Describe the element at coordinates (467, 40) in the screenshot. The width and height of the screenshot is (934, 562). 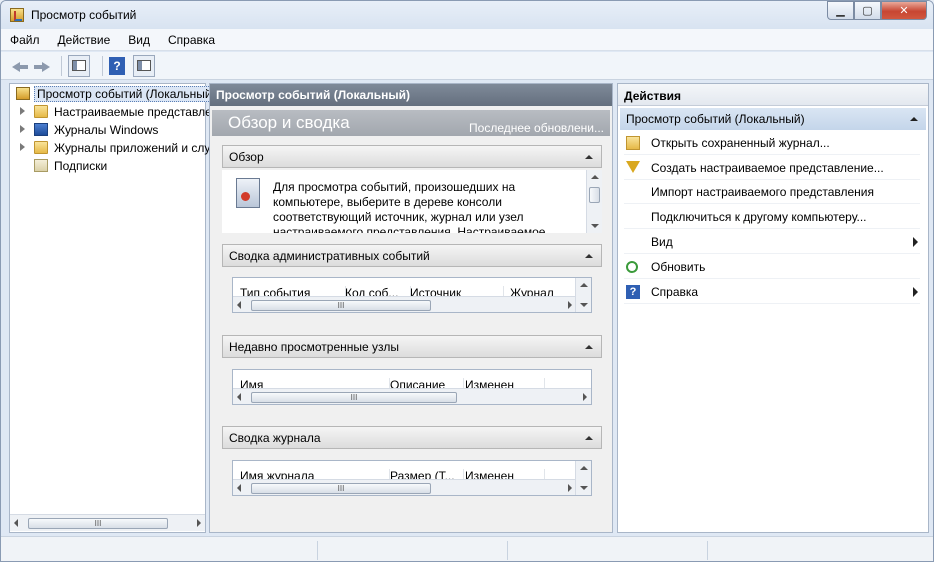
I see `menu-bar: Файл Действие Вид Справка` at that location.